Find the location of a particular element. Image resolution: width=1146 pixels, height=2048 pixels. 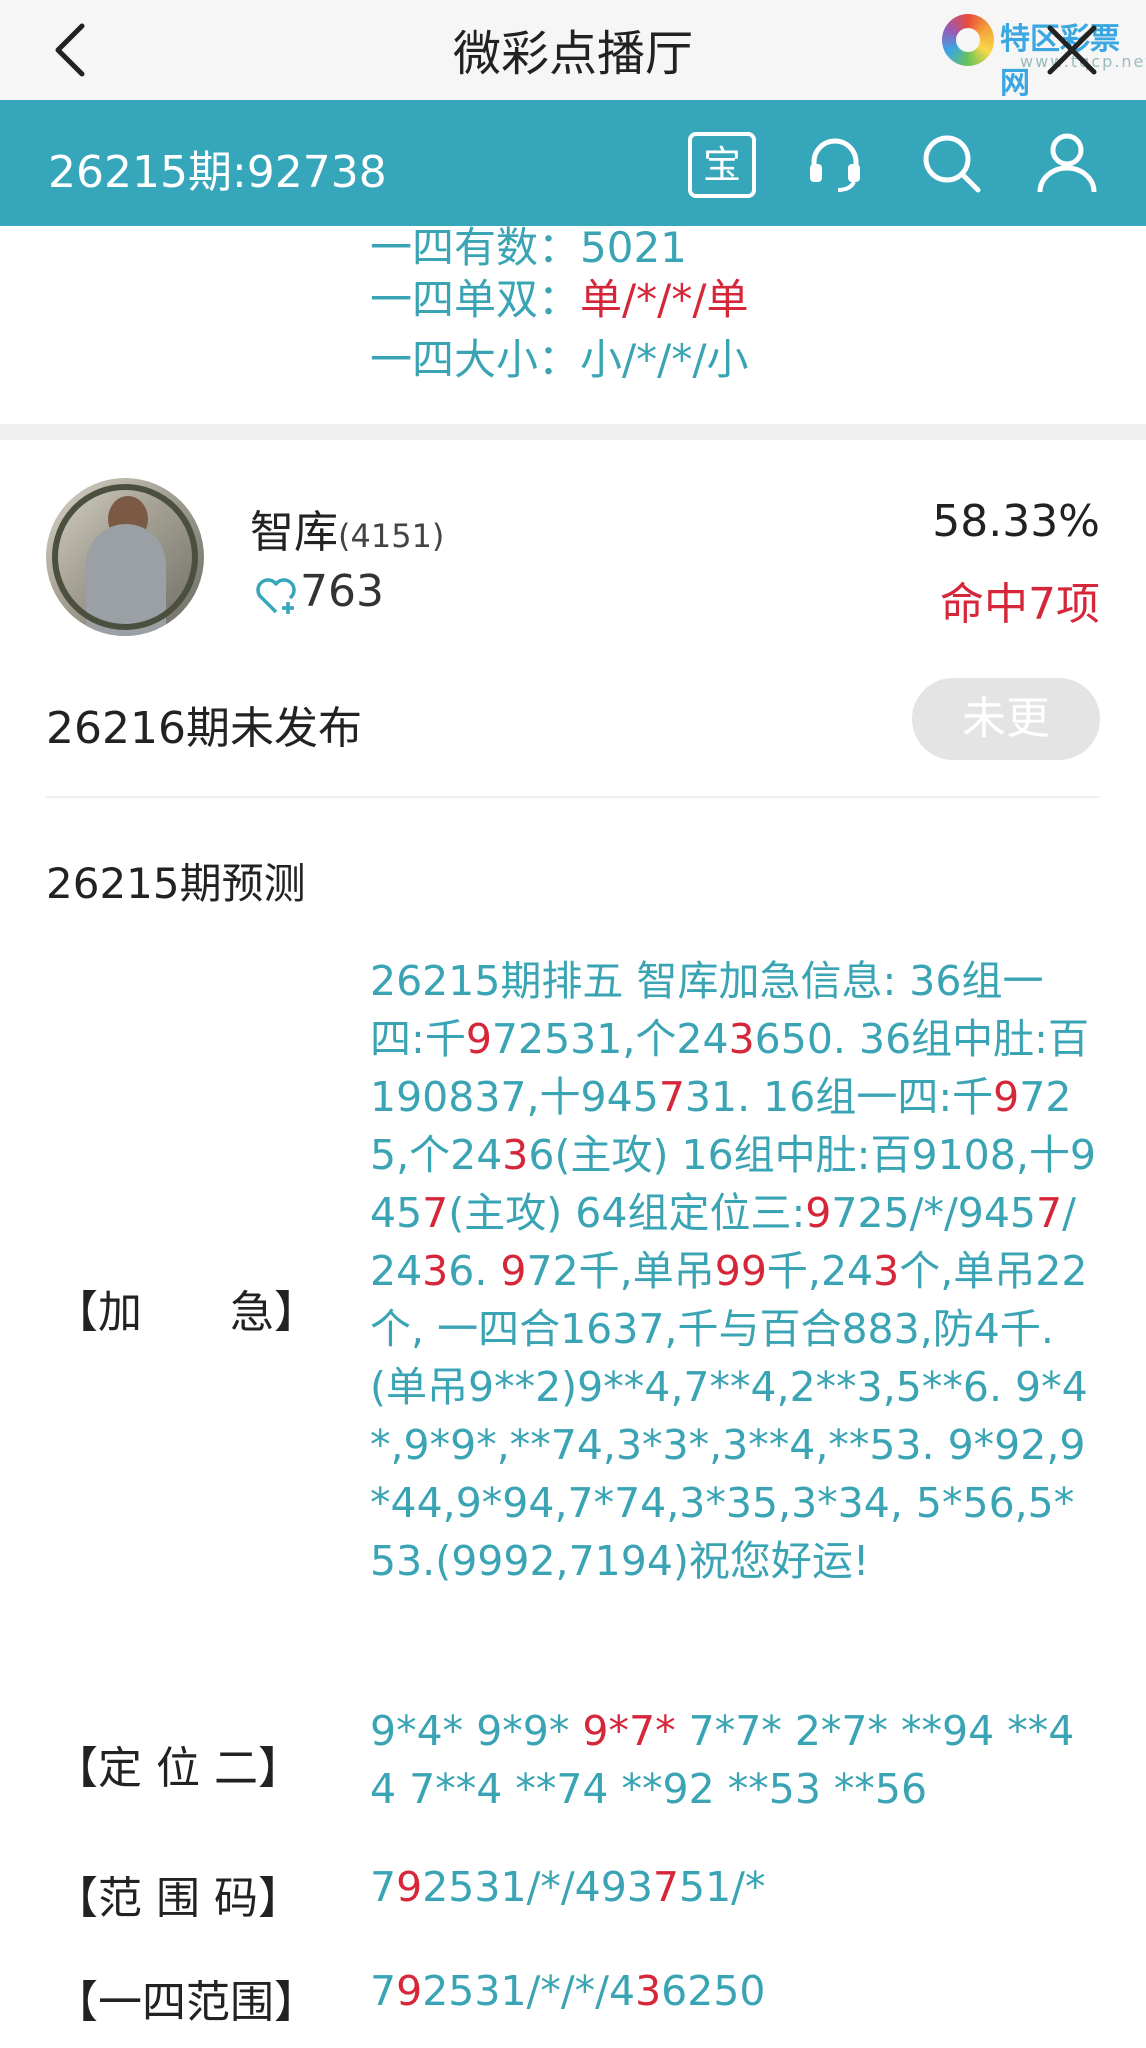

one-four-range-label: 【一四范围】 is located at coordinates (186, 2002).